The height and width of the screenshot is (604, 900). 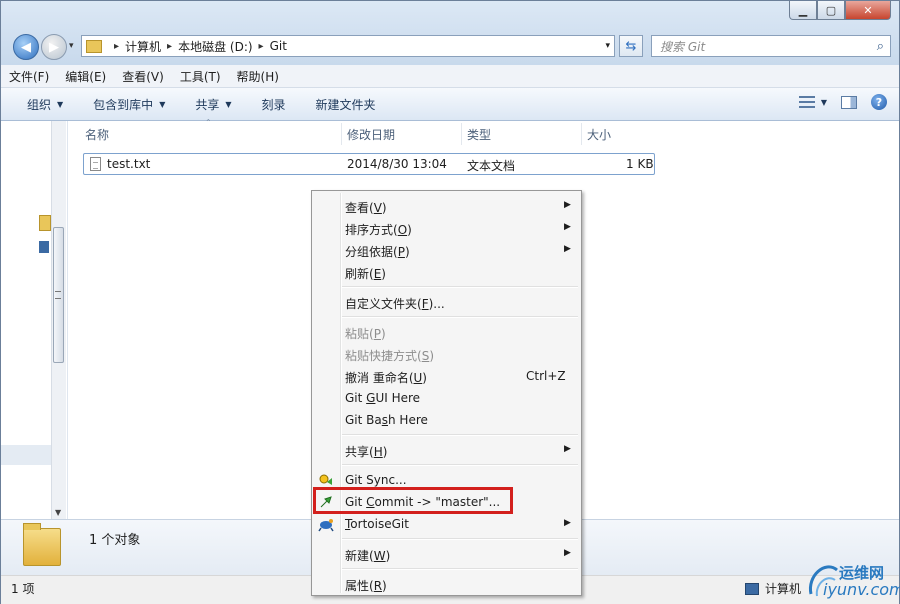 I want to click on recent-pages-dropdown: ▾, so click(x=71, y=46).